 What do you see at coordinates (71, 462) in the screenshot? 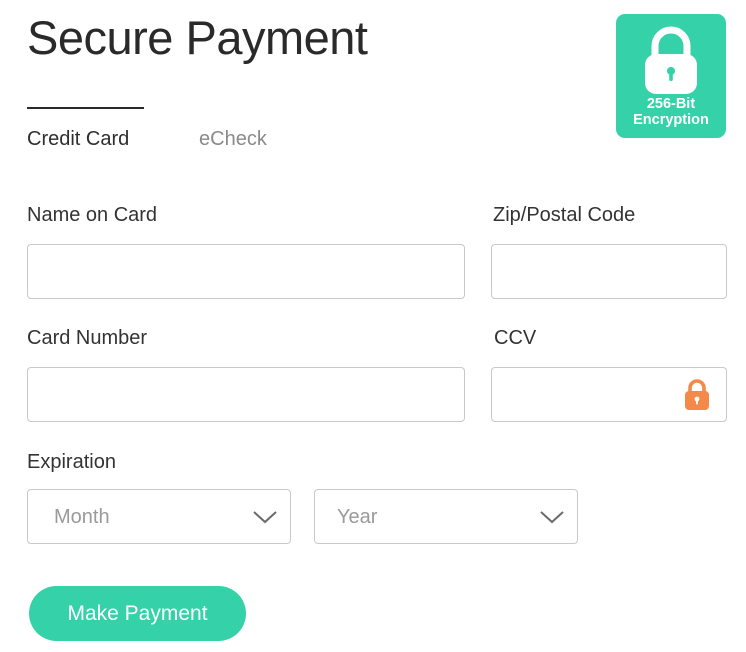
I see `expiration-label: Expiration` at bounding box center [71, 462].